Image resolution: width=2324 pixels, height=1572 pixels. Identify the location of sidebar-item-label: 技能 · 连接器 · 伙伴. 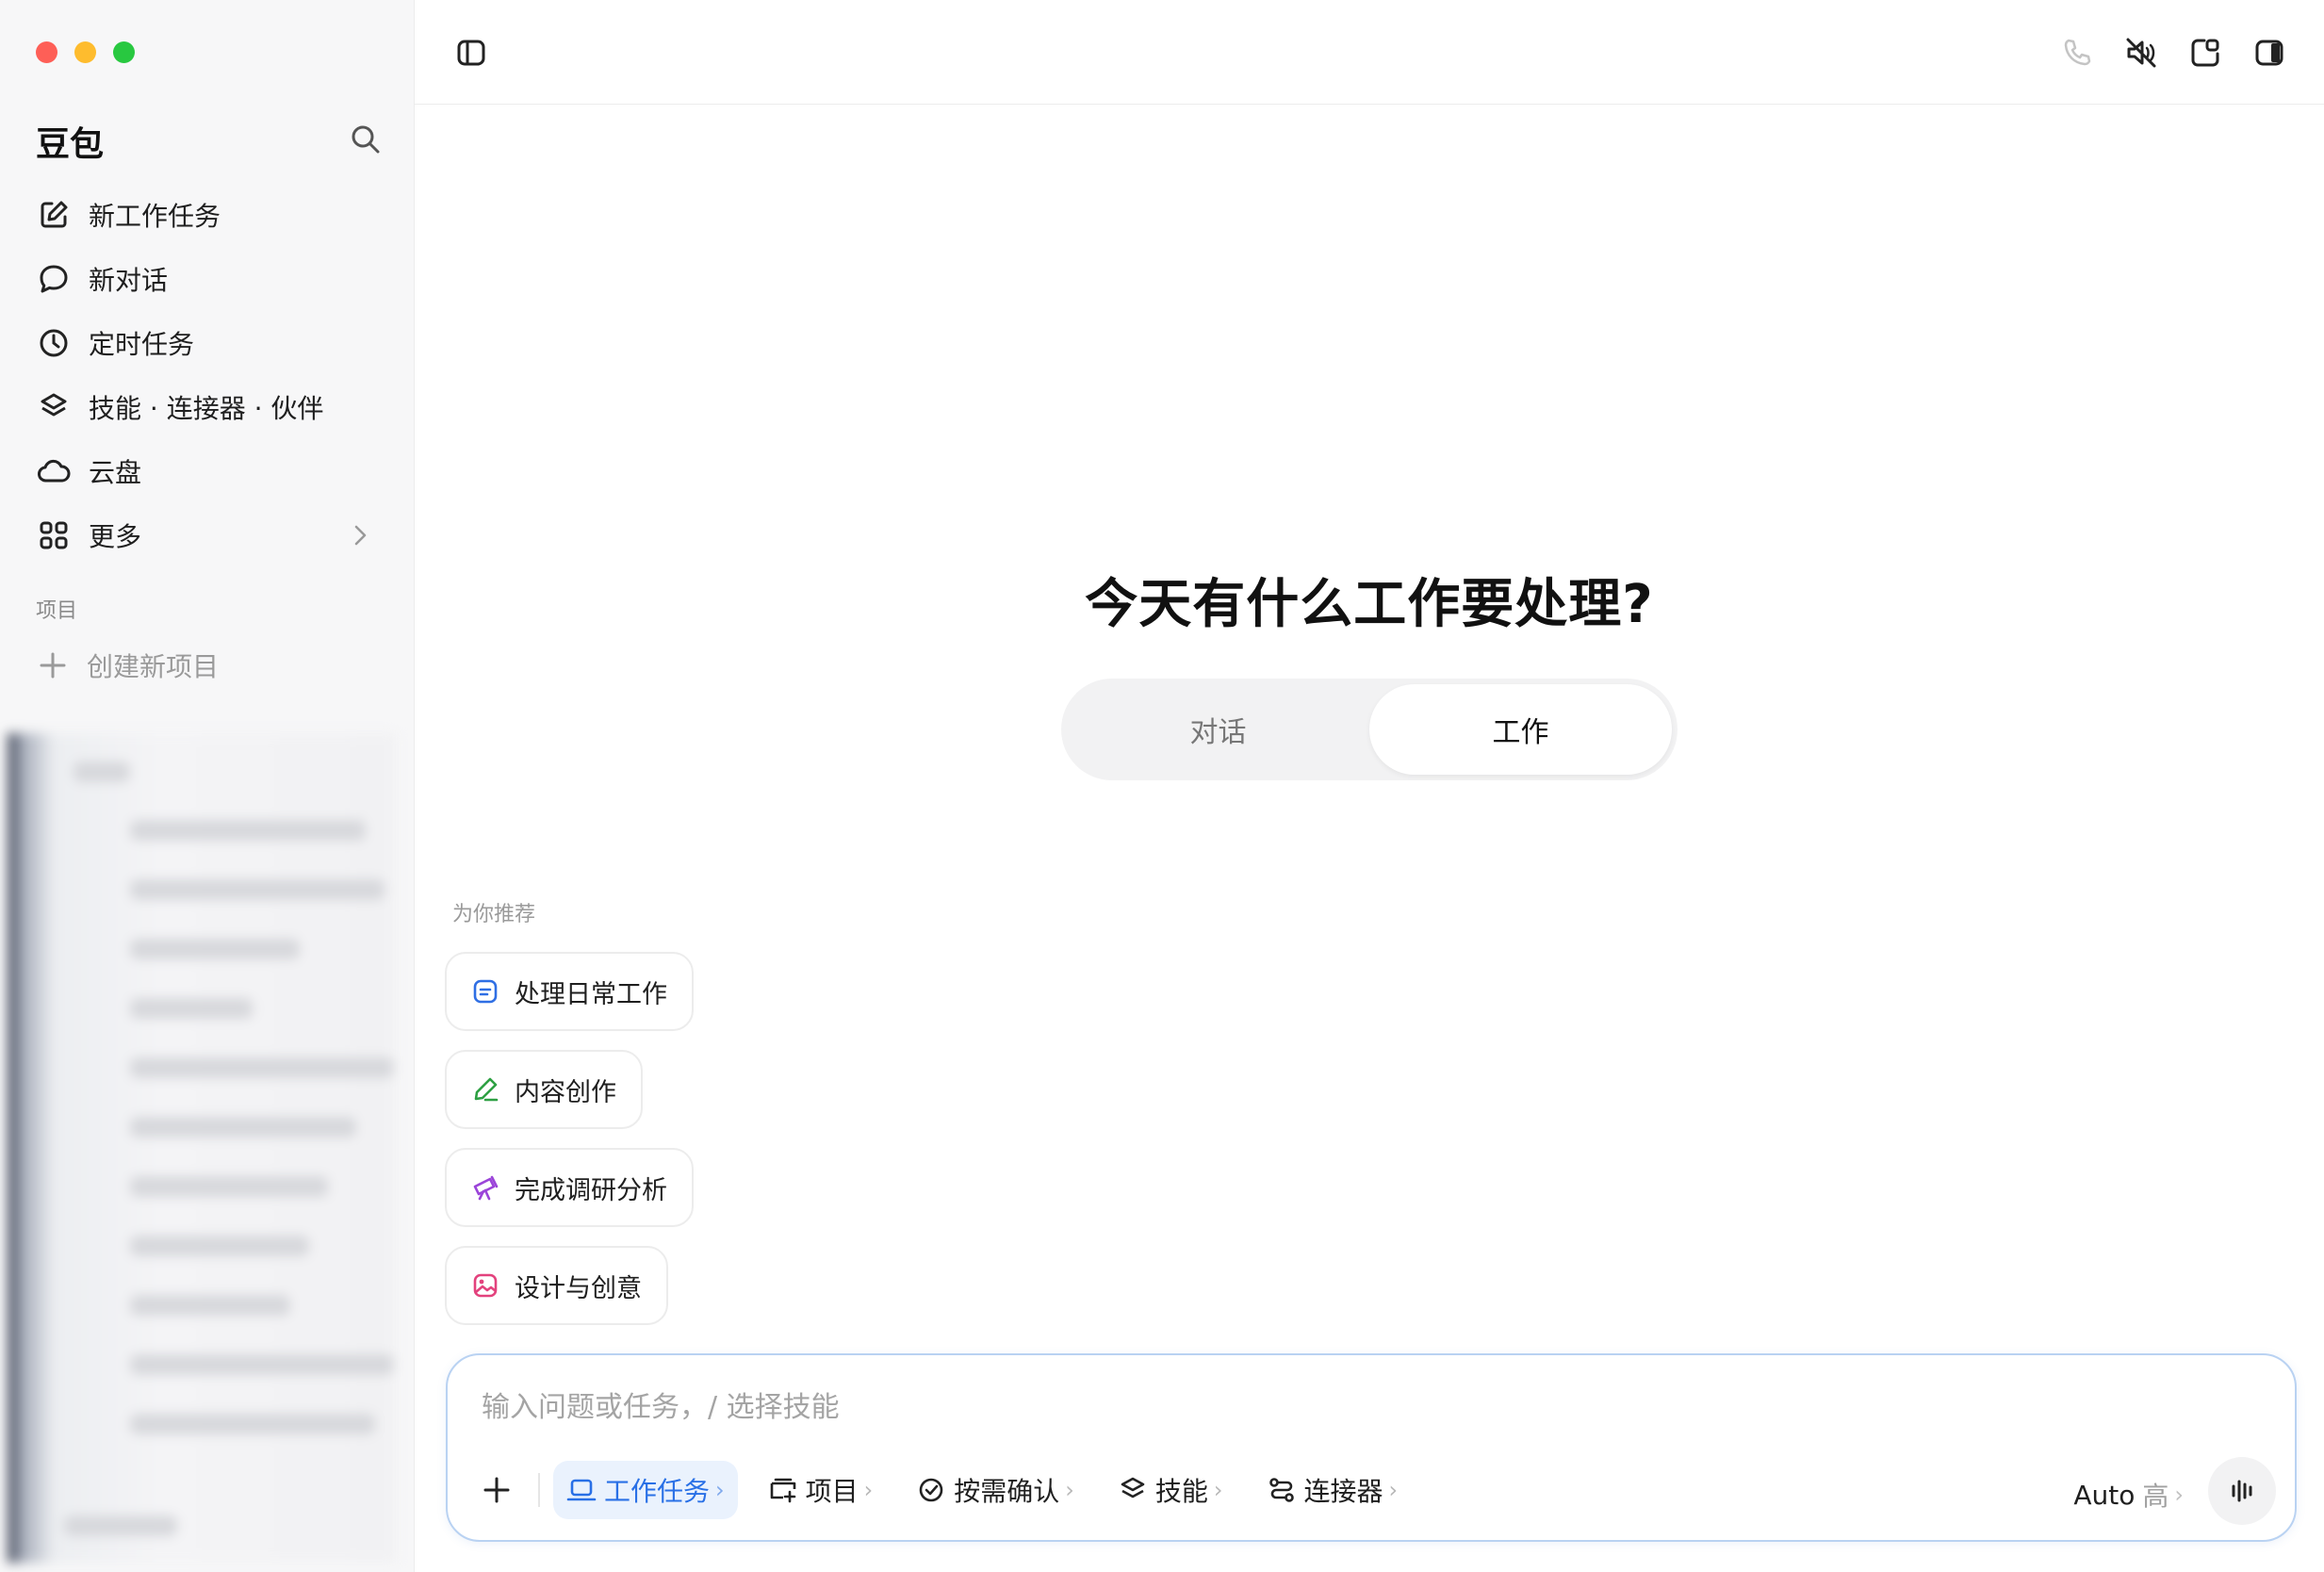
(206, 409).